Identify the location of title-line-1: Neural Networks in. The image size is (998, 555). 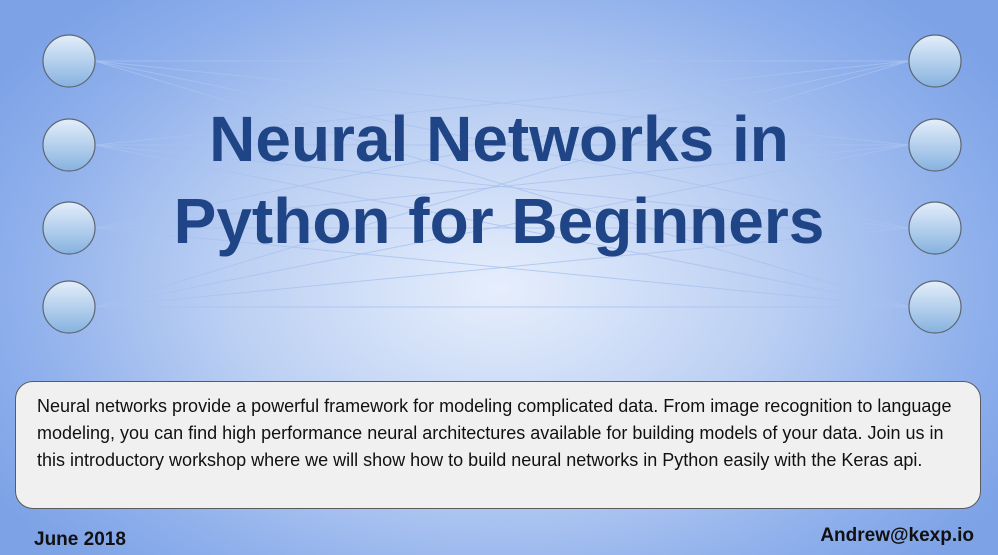
(499, 139).